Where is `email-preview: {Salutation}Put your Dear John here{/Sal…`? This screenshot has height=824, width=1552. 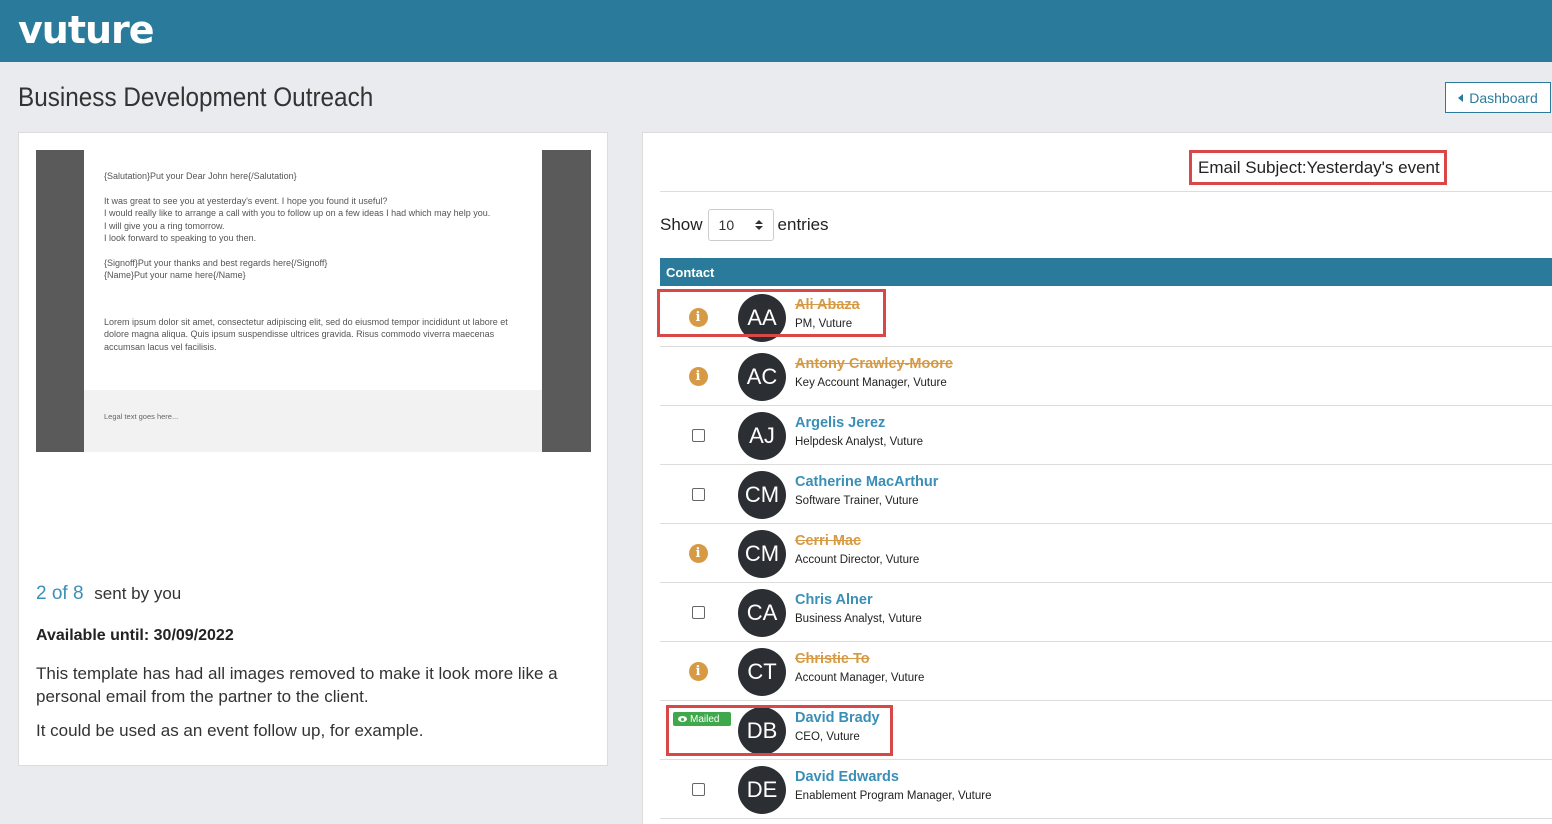 email-preview: {Salutation}Put your Dear John here{/Sal… is located at coordinates (313, 301).